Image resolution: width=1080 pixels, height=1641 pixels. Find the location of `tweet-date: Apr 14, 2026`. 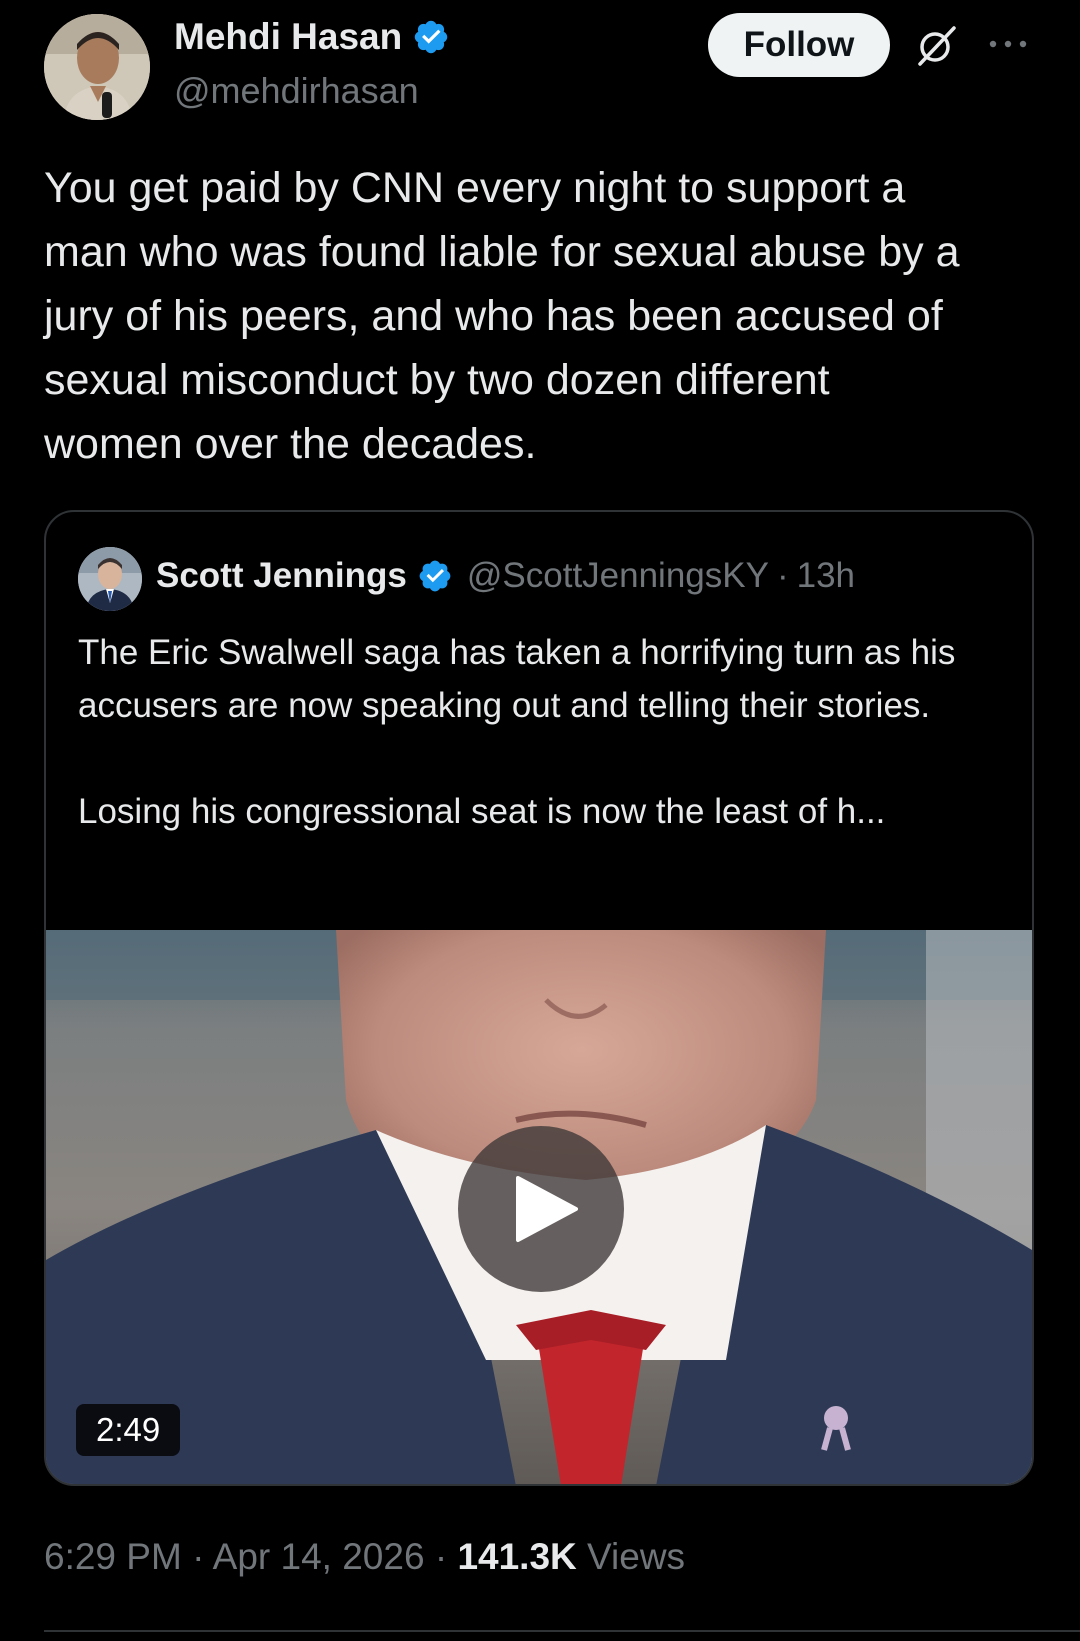

tweet-date: Apr 14, 2026 is located at coordinates (319, 1556).